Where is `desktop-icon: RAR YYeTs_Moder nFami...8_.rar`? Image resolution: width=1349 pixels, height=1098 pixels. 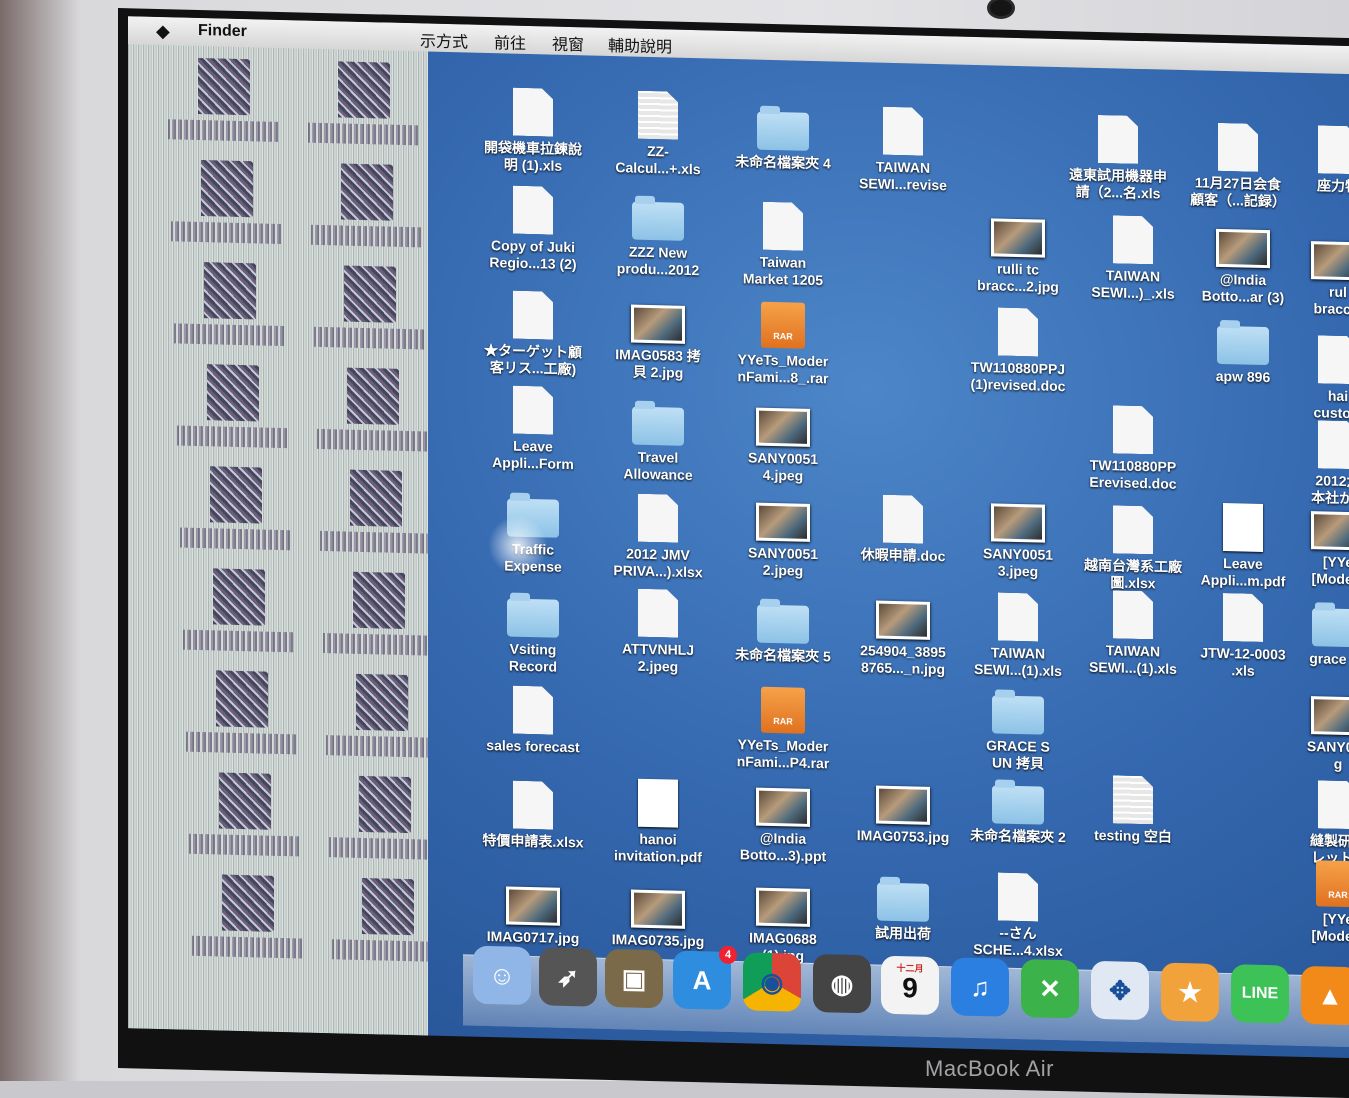
desktop-icon: RAR YYeTs_Moder nFami...8_.rar is located at coordinates (783, 344).